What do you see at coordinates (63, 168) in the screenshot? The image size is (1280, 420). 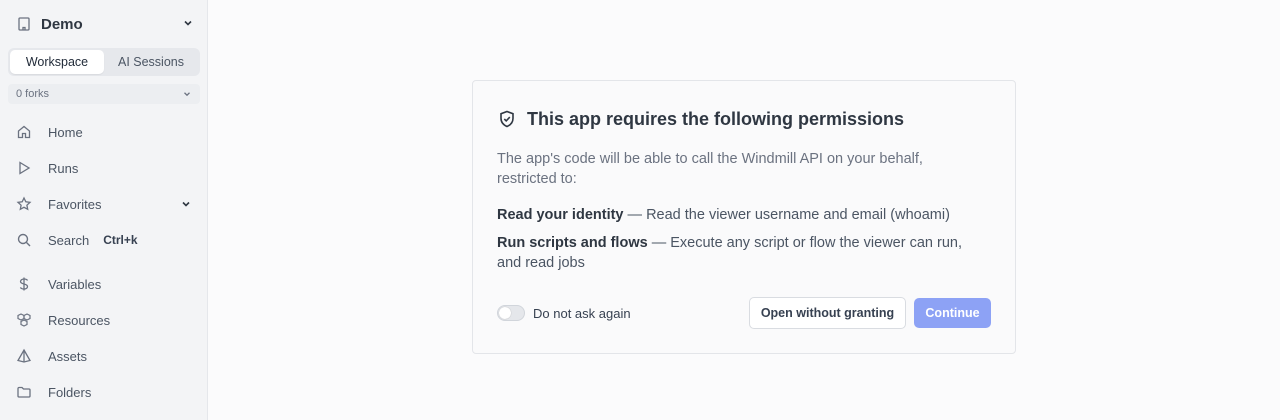 I see `sidebar-item-label: Runs` at bounding box center [63, 168].